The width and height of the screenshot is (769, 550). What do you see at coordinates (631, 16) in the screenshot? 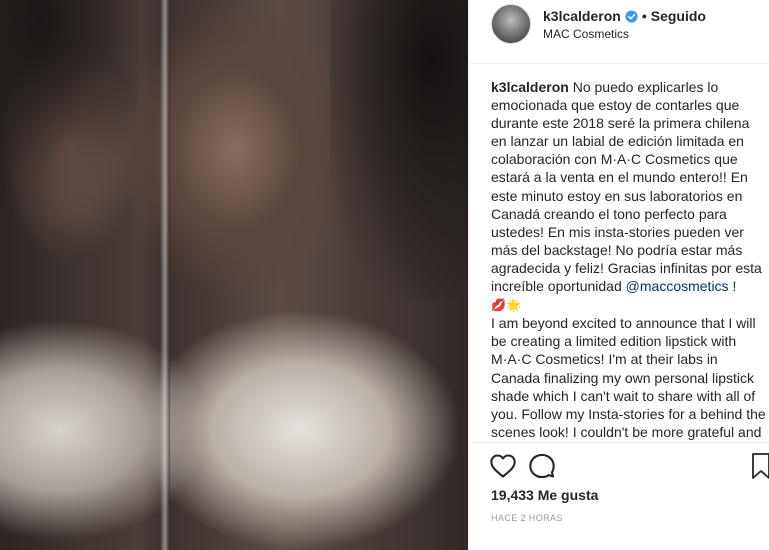
I see `verified-badge-icon` at bounding box center [631, 16].